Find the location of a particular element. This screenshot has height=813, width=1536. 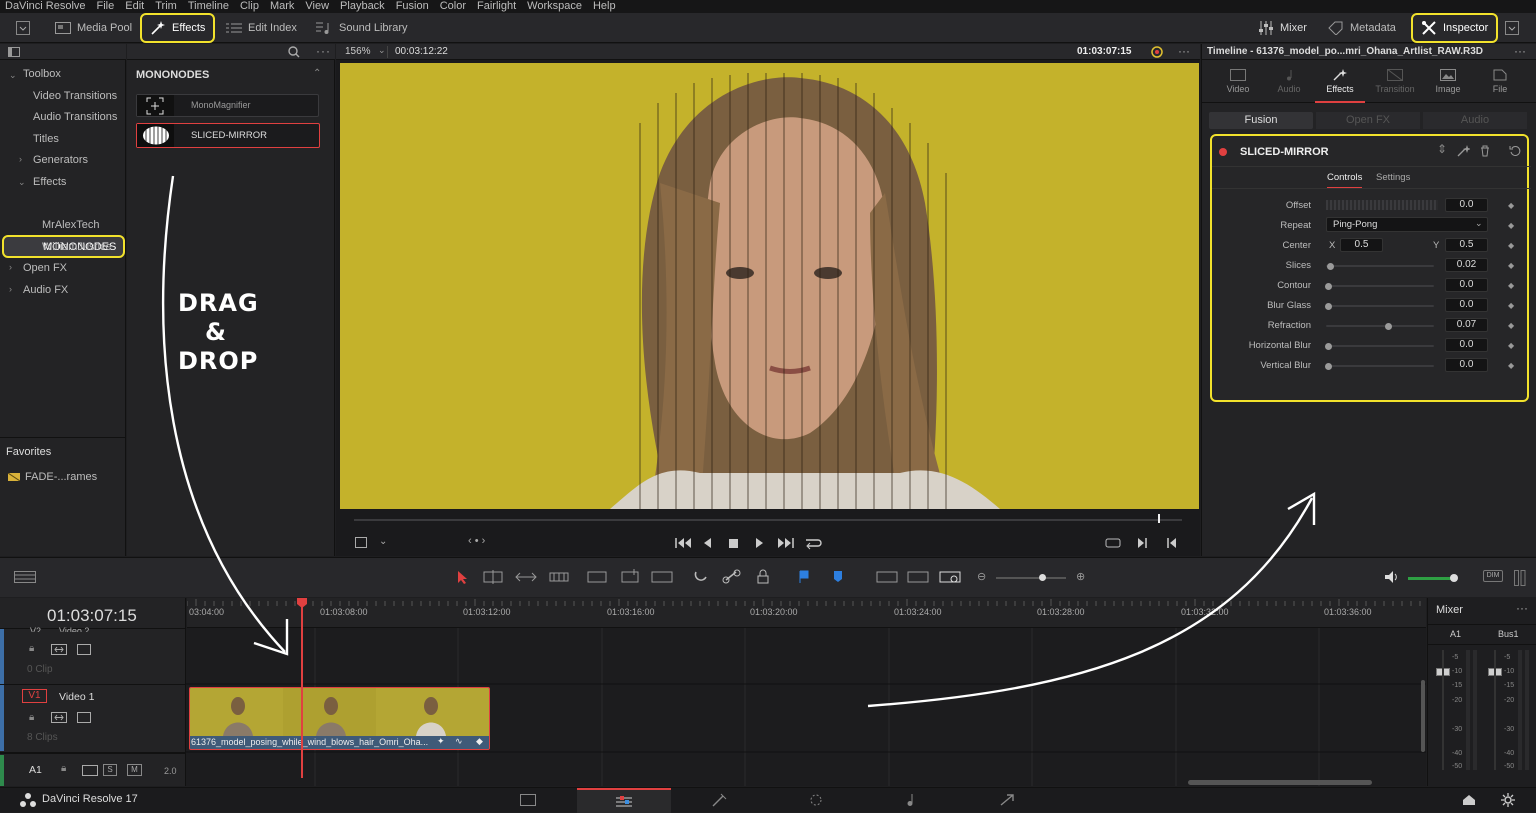

trash-icon is located at coordinates (1485, 151).